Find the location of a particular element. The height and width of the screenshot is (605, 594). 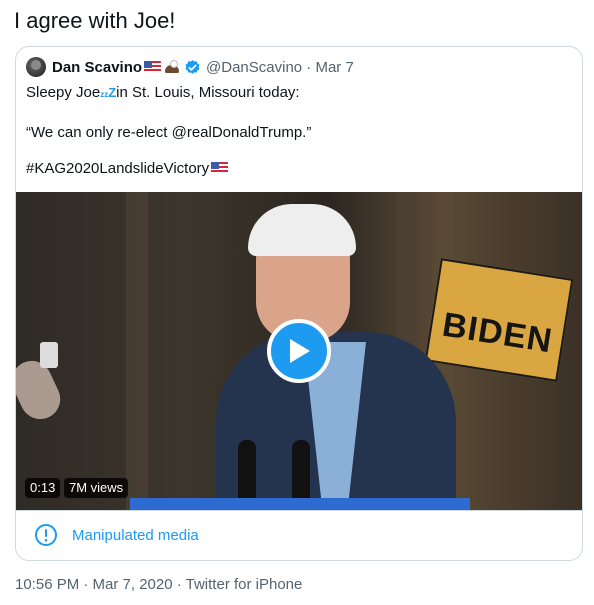

manipulated-media-notice: Manipulated media is located at coordinates (116, 535).